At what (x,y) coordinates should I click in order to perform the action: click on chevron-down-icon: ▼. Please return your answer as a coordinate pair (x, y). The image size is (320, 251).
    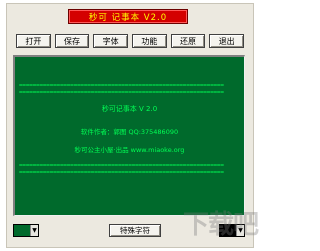
    Looking at the image, I should click on (34, 230).